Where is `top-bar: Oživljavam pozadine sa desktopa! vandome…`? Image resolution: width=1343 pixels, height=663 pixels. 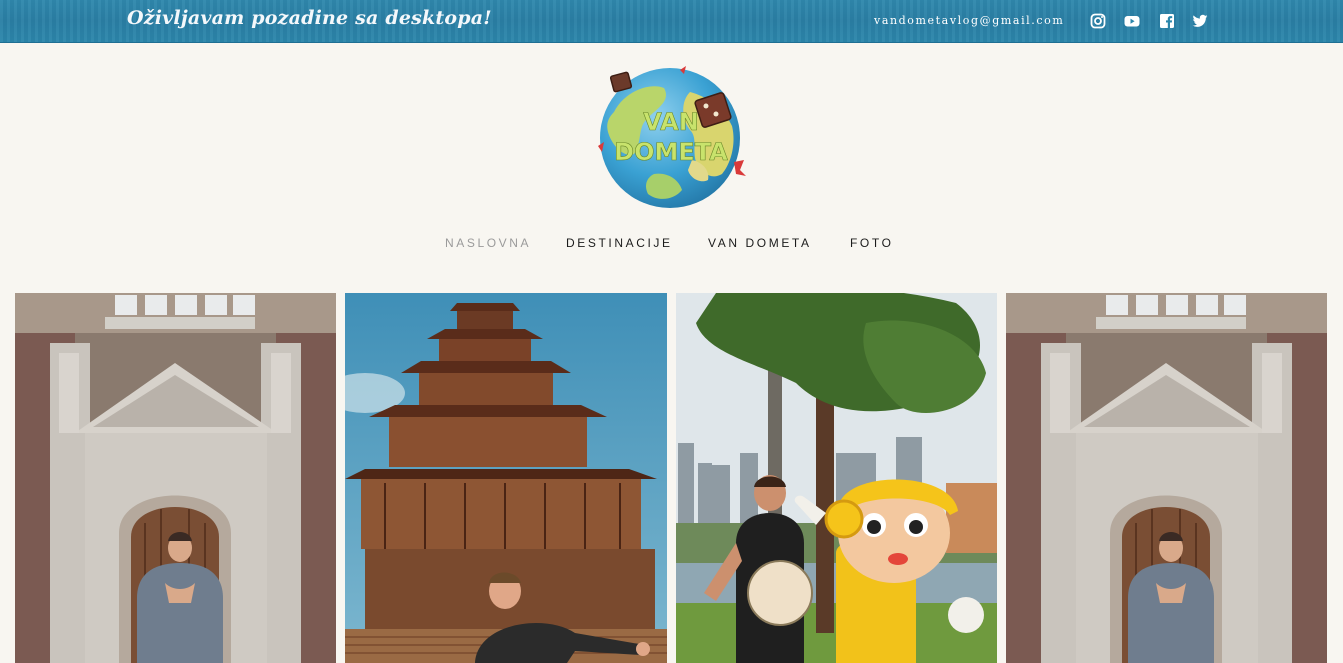 top-bar: Oživljavam pozadine sa desktopa! vandome… is located at coordinates (671, 21).